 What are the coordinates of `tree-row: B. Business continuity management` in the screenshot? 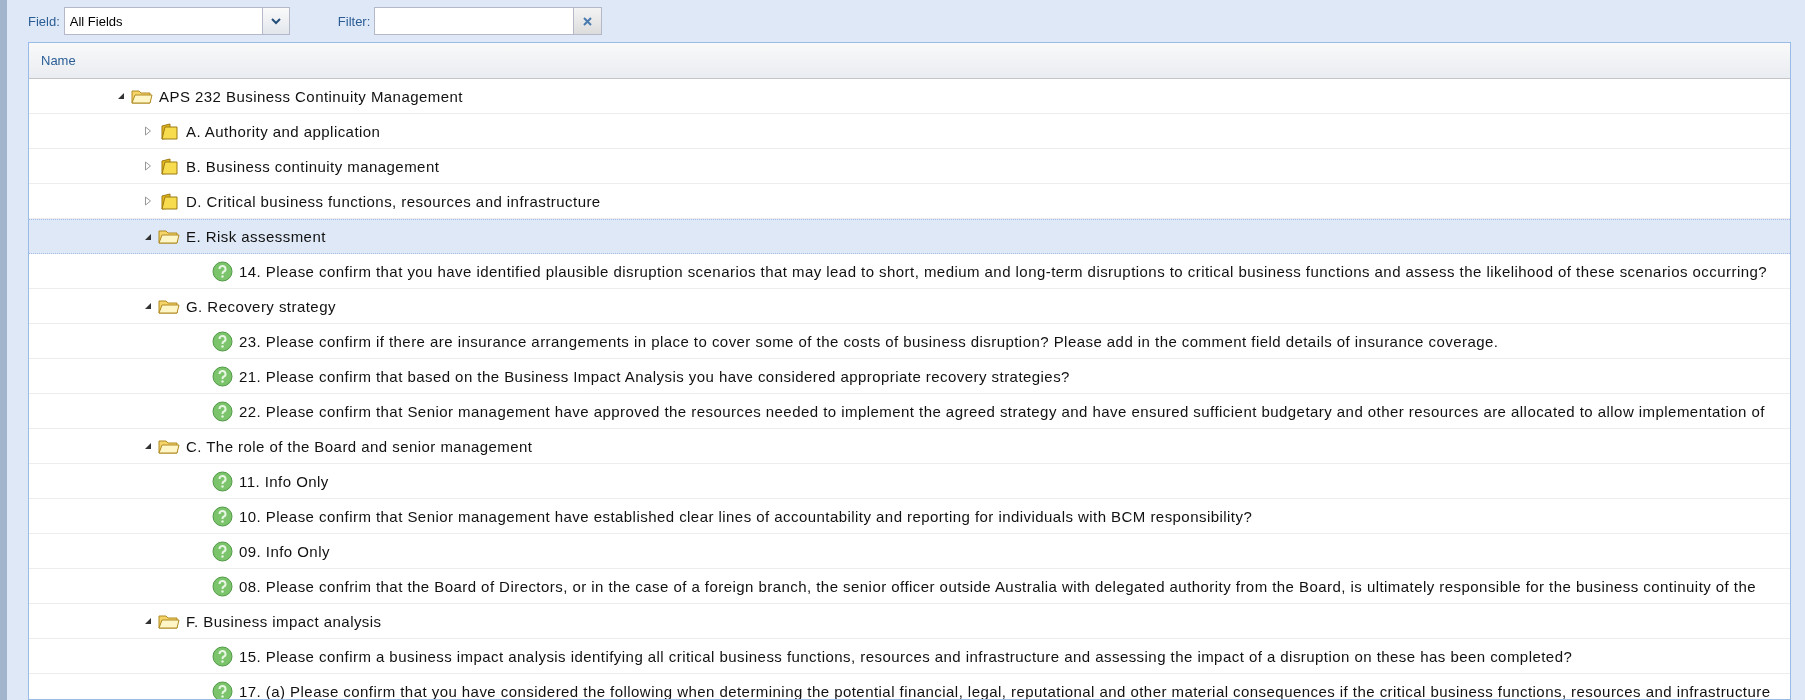 It's located at (909, 166).